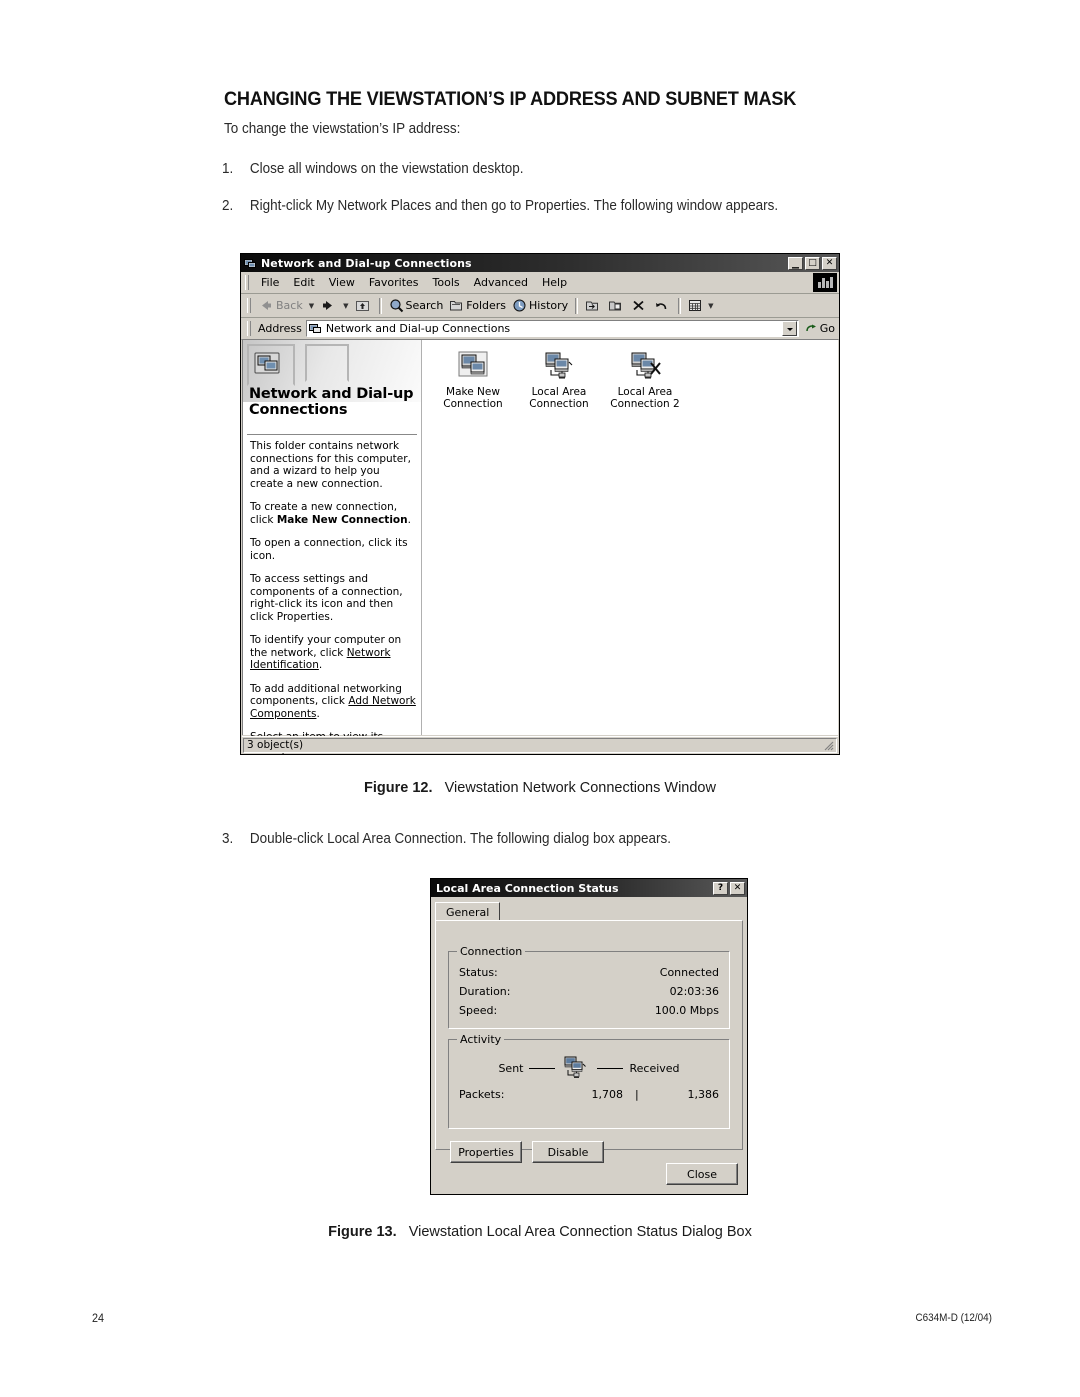 Image resolution: width=1080 pixels, height=1397 pixels. I want to click on search-button: Search, so click(416, 305).